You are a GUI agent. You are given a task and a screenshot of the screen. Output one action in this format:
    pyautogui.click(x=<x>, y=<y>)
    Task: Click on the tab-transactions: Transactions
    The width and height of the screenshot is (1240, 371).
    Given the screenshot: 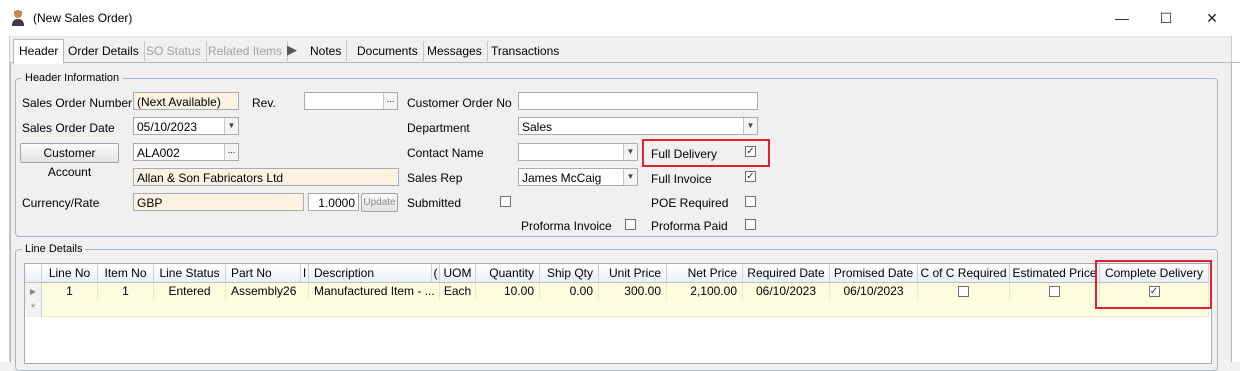 What is the action you would take?
    pyautogui.click(x=525, y=51)
    